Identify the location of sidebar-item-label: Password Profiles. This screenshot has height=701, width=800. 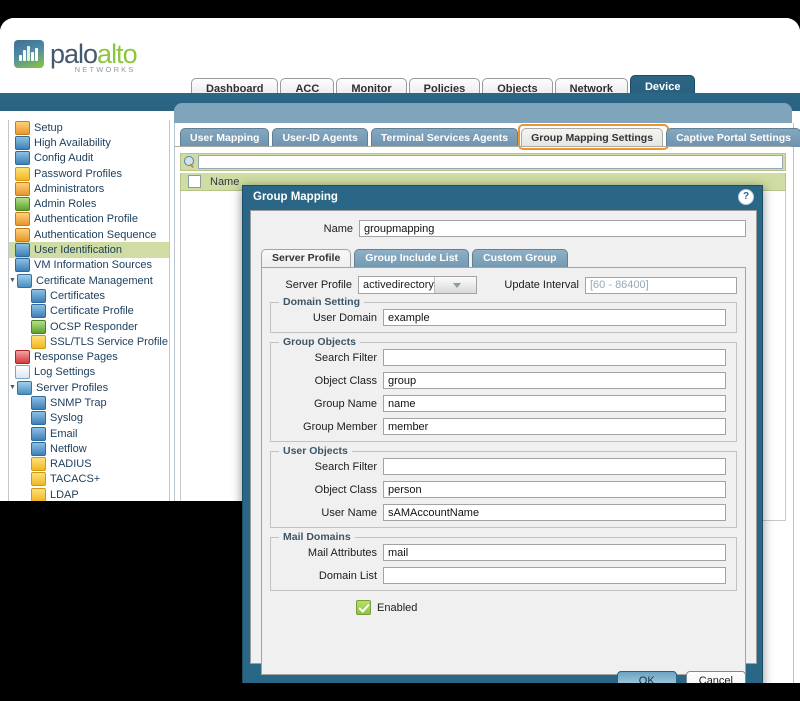
(78, 173).